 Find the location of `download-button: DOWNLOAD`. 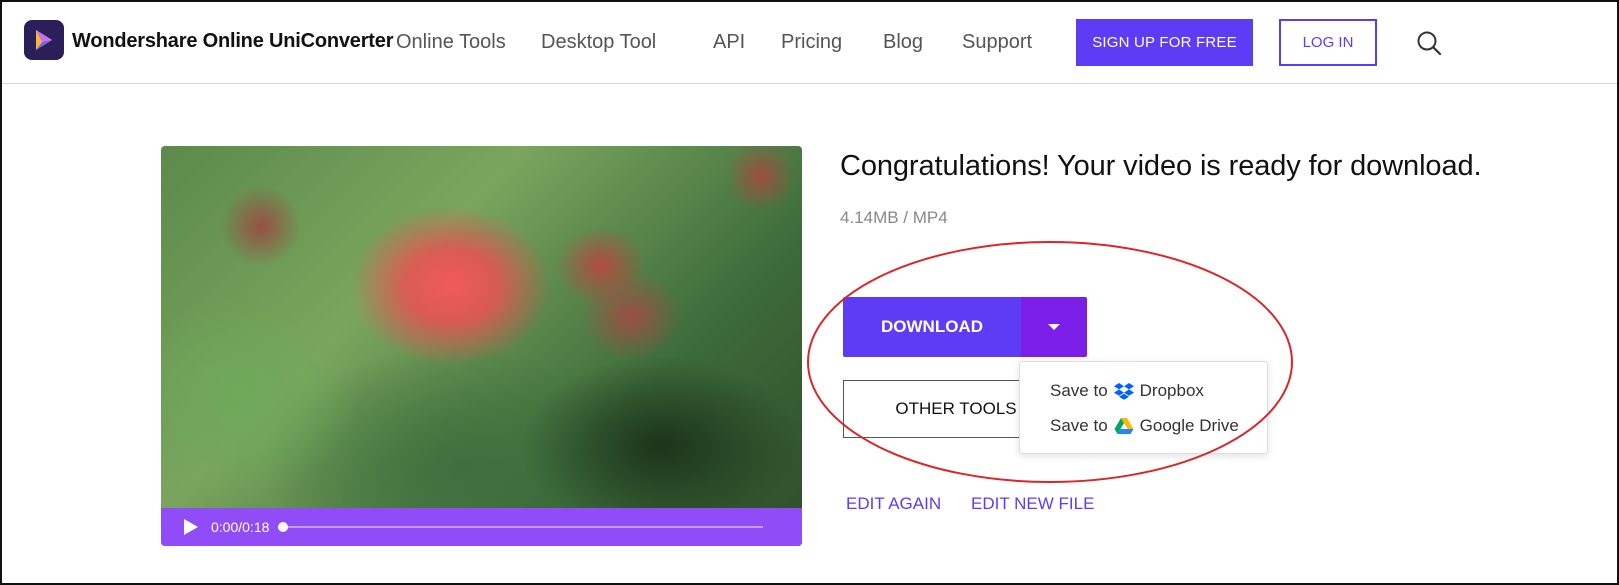

download-button: DOWNLOAD is located at coordinates (932, 327).